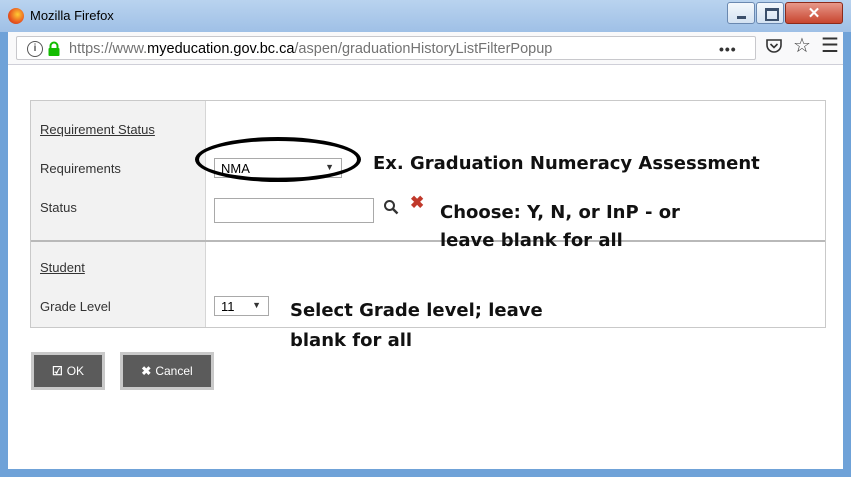 The height and width of the screenshot is (477, 851). Describe the element at coordinates (62, 267) in the screenshot. I see `student-heading: Student` at that location.